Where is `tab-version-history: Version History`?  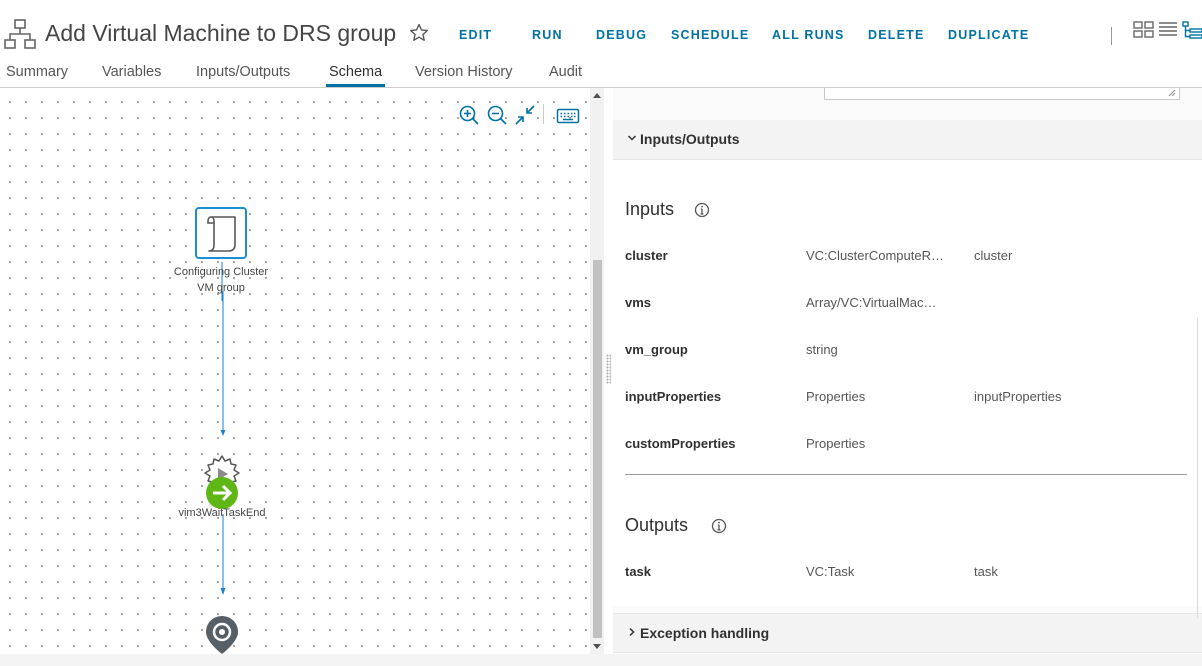 tab-version-history: Version History is located at coordinates (464, 72).